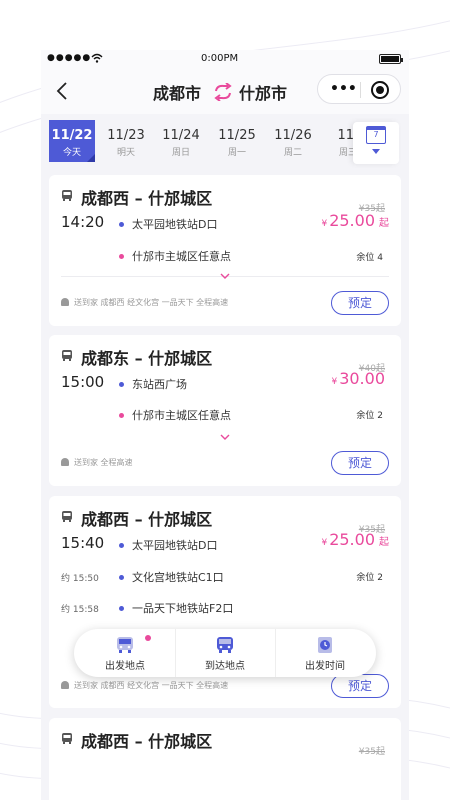 This screenshot has height=800, width=450. Describe the element at coordinates (220, 58) in the screenshot. I see `status-time: 0:00PM` at that location.